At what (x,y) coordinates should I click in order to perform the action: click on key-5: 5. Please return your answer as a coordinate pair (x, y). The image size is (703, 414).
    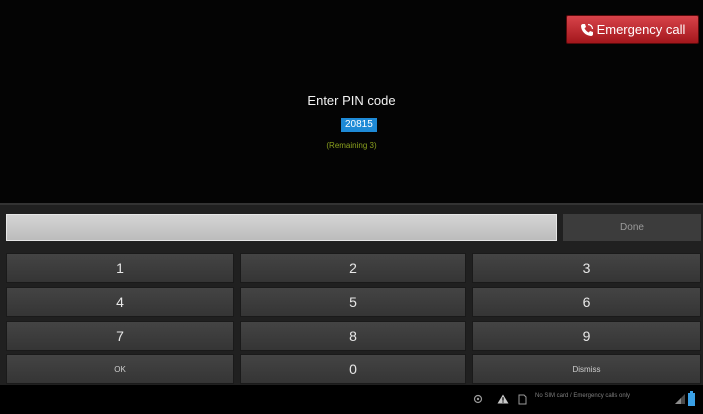
    Looking at the image, I should click on (353, 302).